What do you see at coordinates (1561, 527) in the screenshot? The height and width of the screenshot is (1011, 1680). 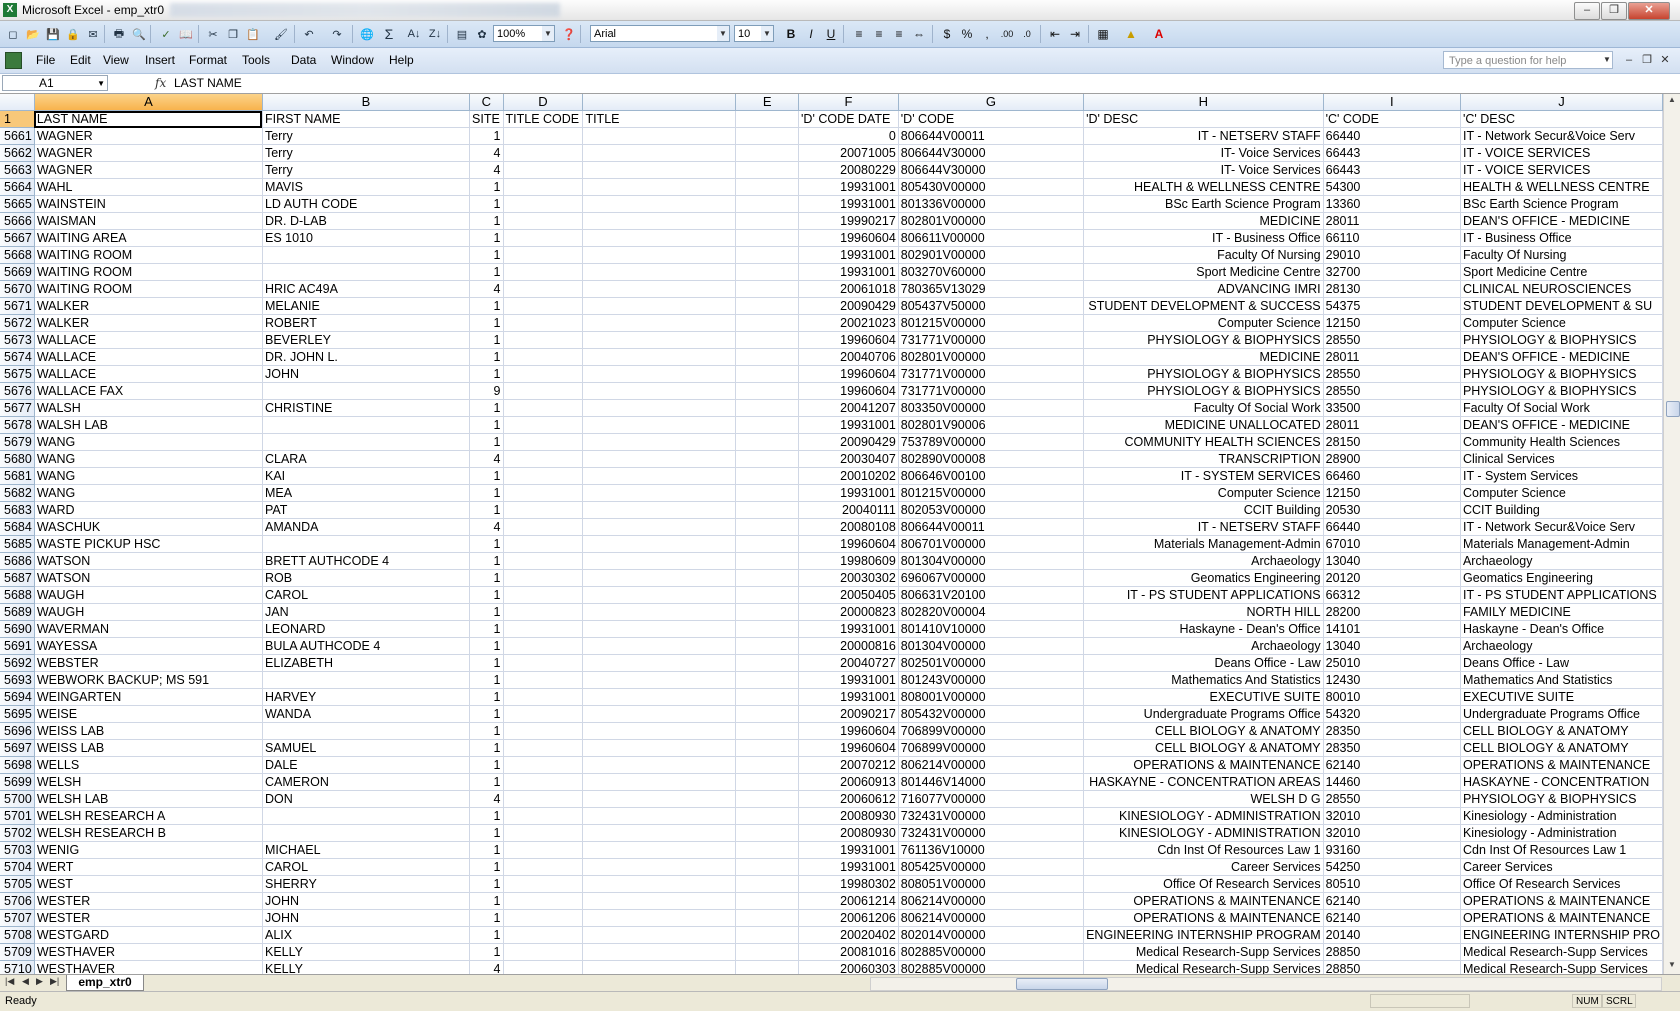 I see `cell: IT - Network Secur&Voice Serv` at bounding box center [1561, 527].